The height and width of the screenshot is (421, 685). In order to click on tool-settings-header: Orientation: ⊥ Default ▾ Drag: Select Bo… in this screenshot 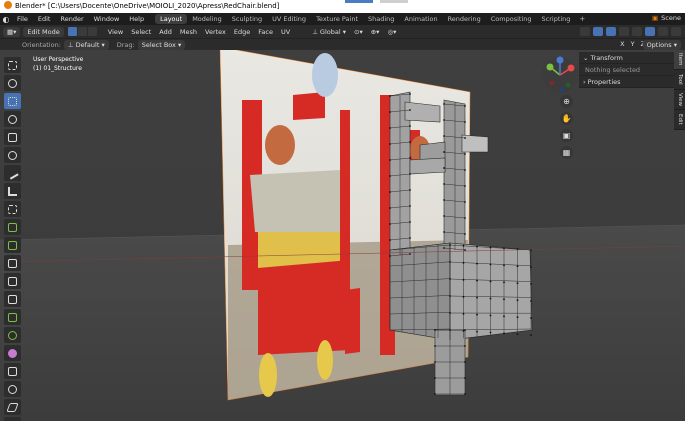, I will do `click(342, 44)`.